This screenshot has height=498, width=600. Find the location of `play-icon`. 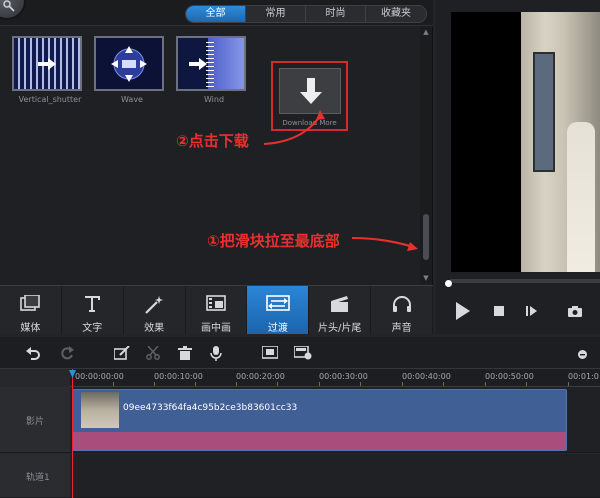

play-icon is located at coordinates (463, 311).